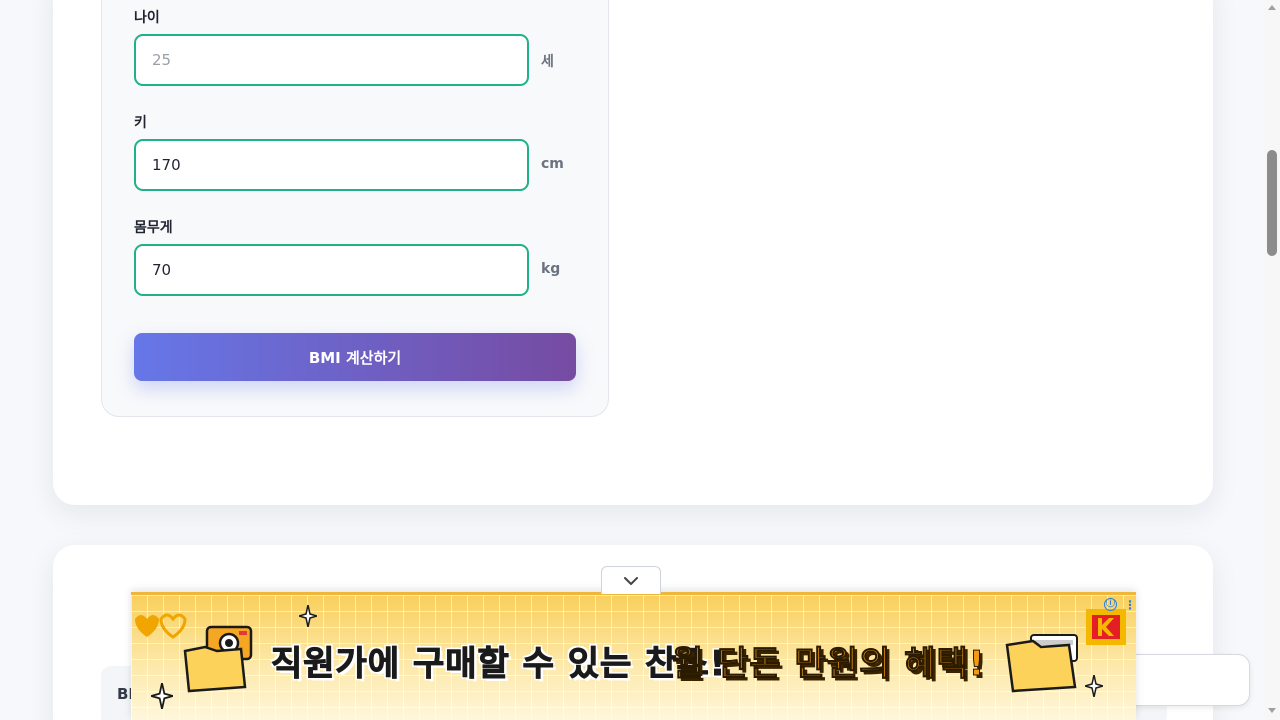 Image resolution: width=1280 pixels, height=720 pixels. What do you see at coordinates (1272, 203) in the screenshot?
I see `scrollbar-thumb` at bounding box center [1272, 203].